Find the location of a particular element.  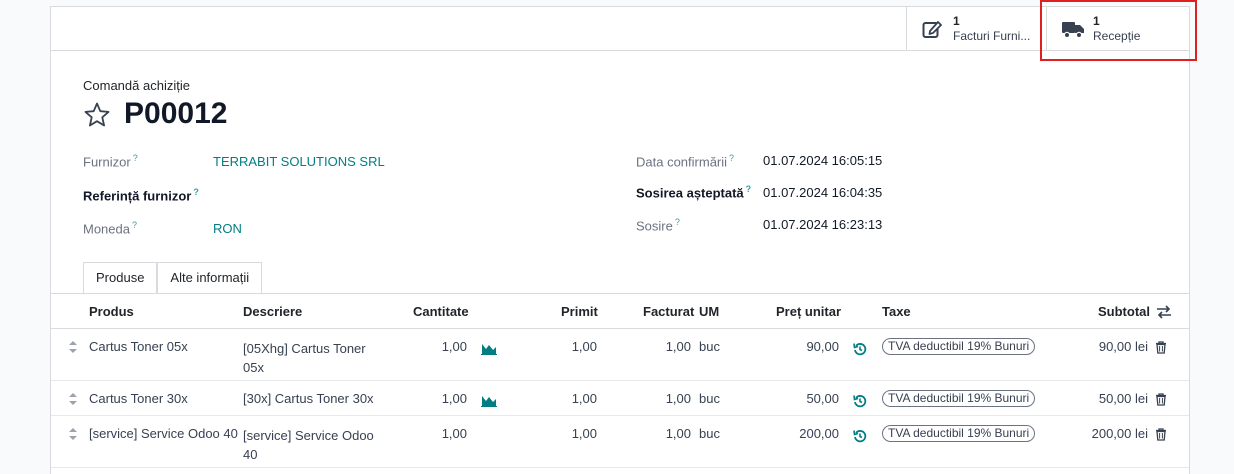

optional-columns-icon is located at coordinates (1164, 312).